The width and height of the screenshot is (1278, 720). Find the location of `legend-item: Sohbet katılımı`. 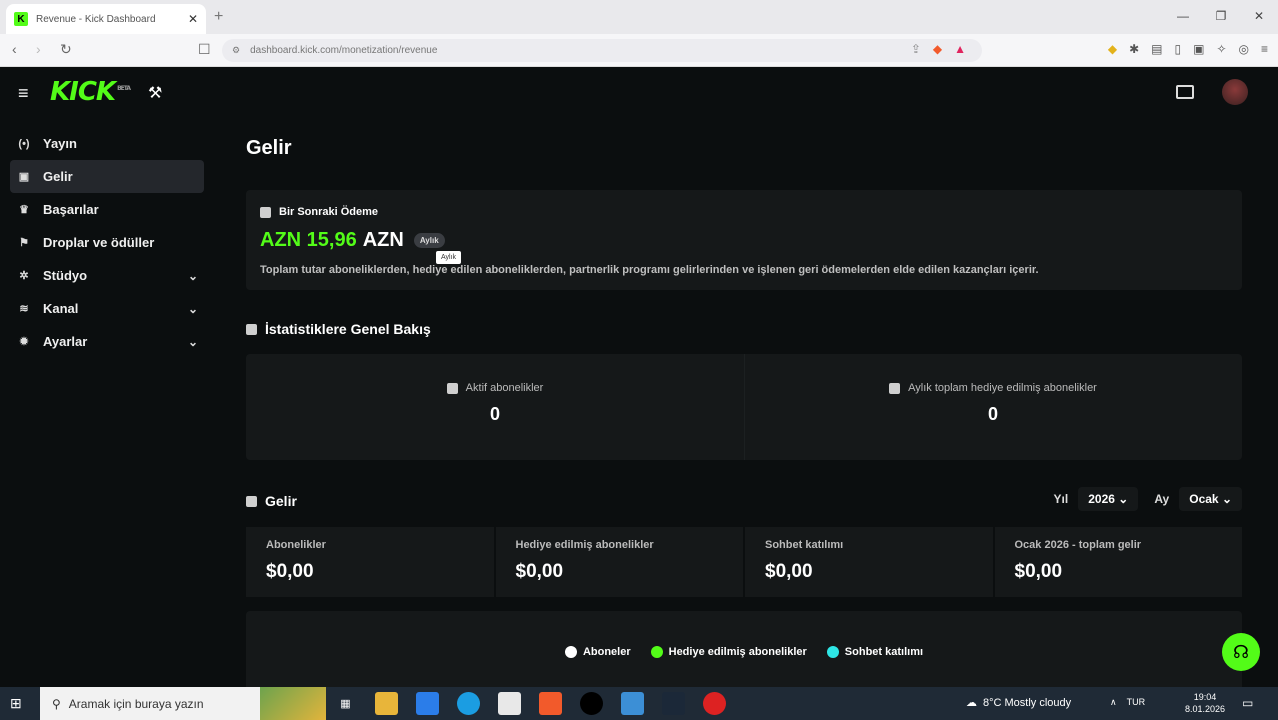

legend-item: Sohbet katılımı is located at coordinates (874, 652).